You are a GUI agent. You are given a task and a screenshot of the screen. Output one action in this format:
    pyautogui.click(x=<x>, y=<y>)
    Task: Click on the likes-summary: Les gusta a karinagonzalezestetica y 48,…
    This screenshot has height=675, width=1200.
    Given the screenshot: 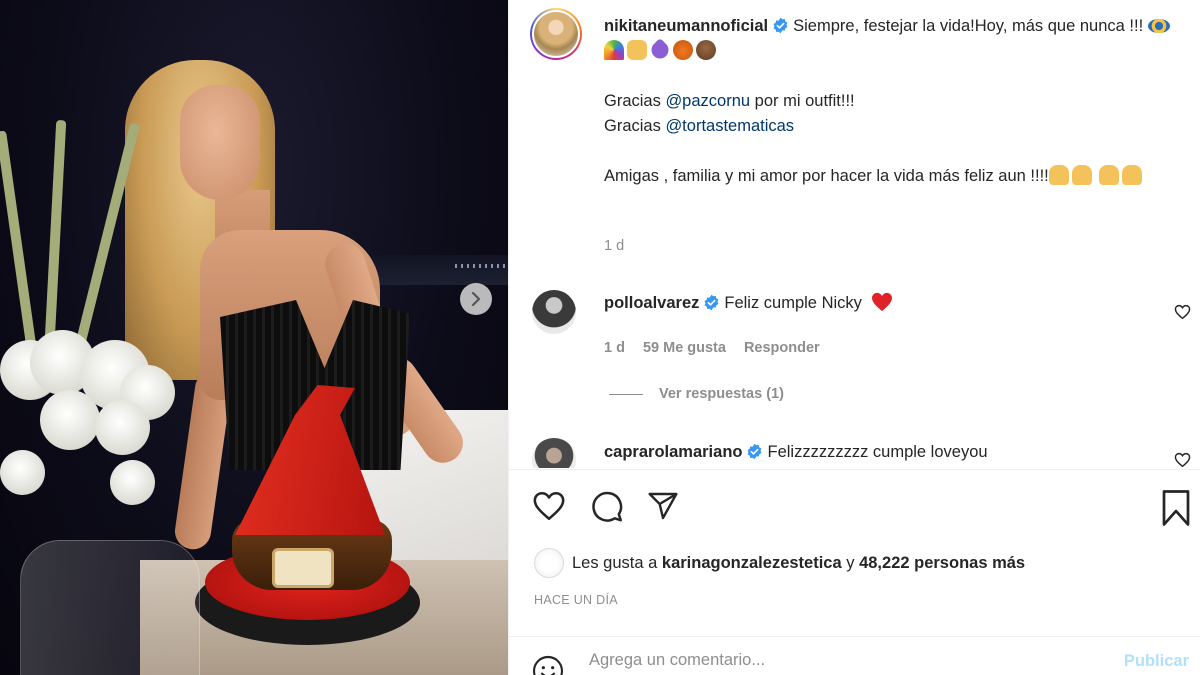 What is the action you would take?
    pyautogui.click(x=779, y=563)
    